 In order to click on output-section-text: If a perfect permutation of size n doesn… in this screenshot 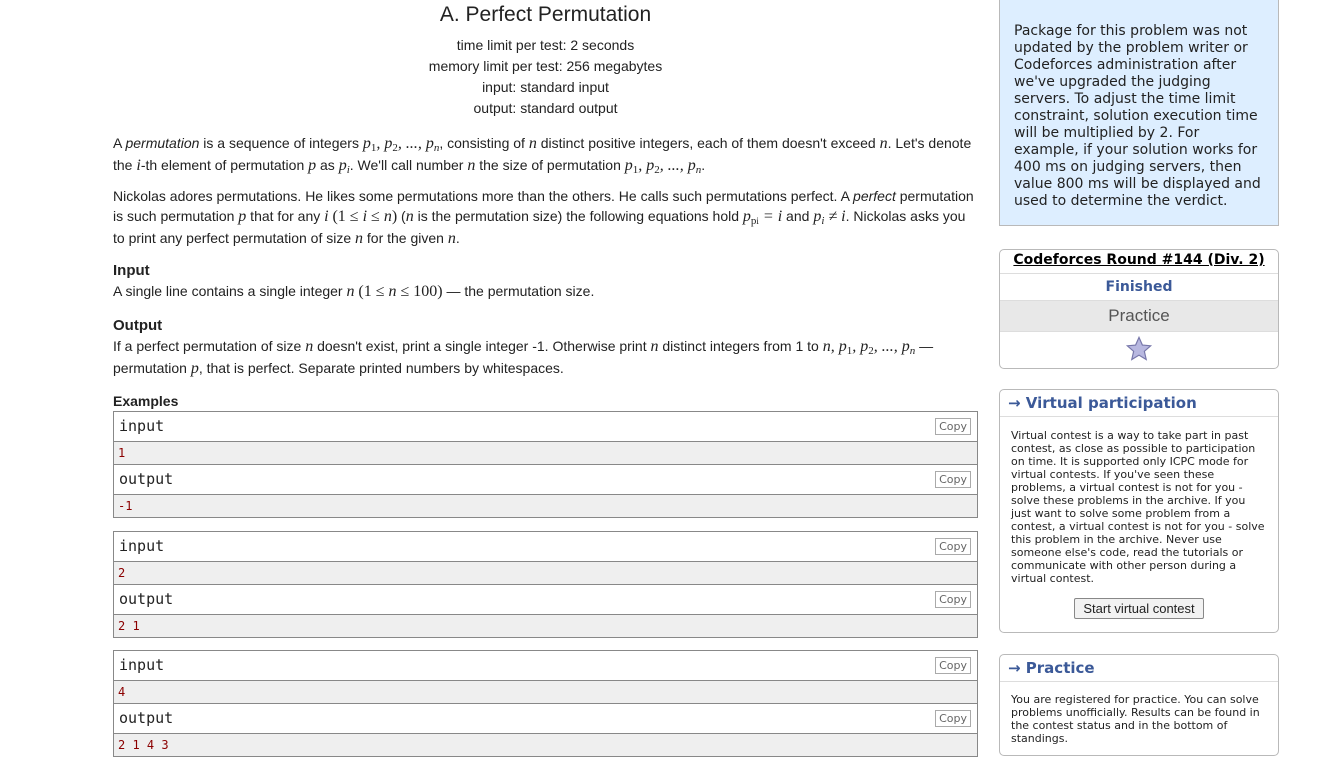, I will do `click(523, 357)`.